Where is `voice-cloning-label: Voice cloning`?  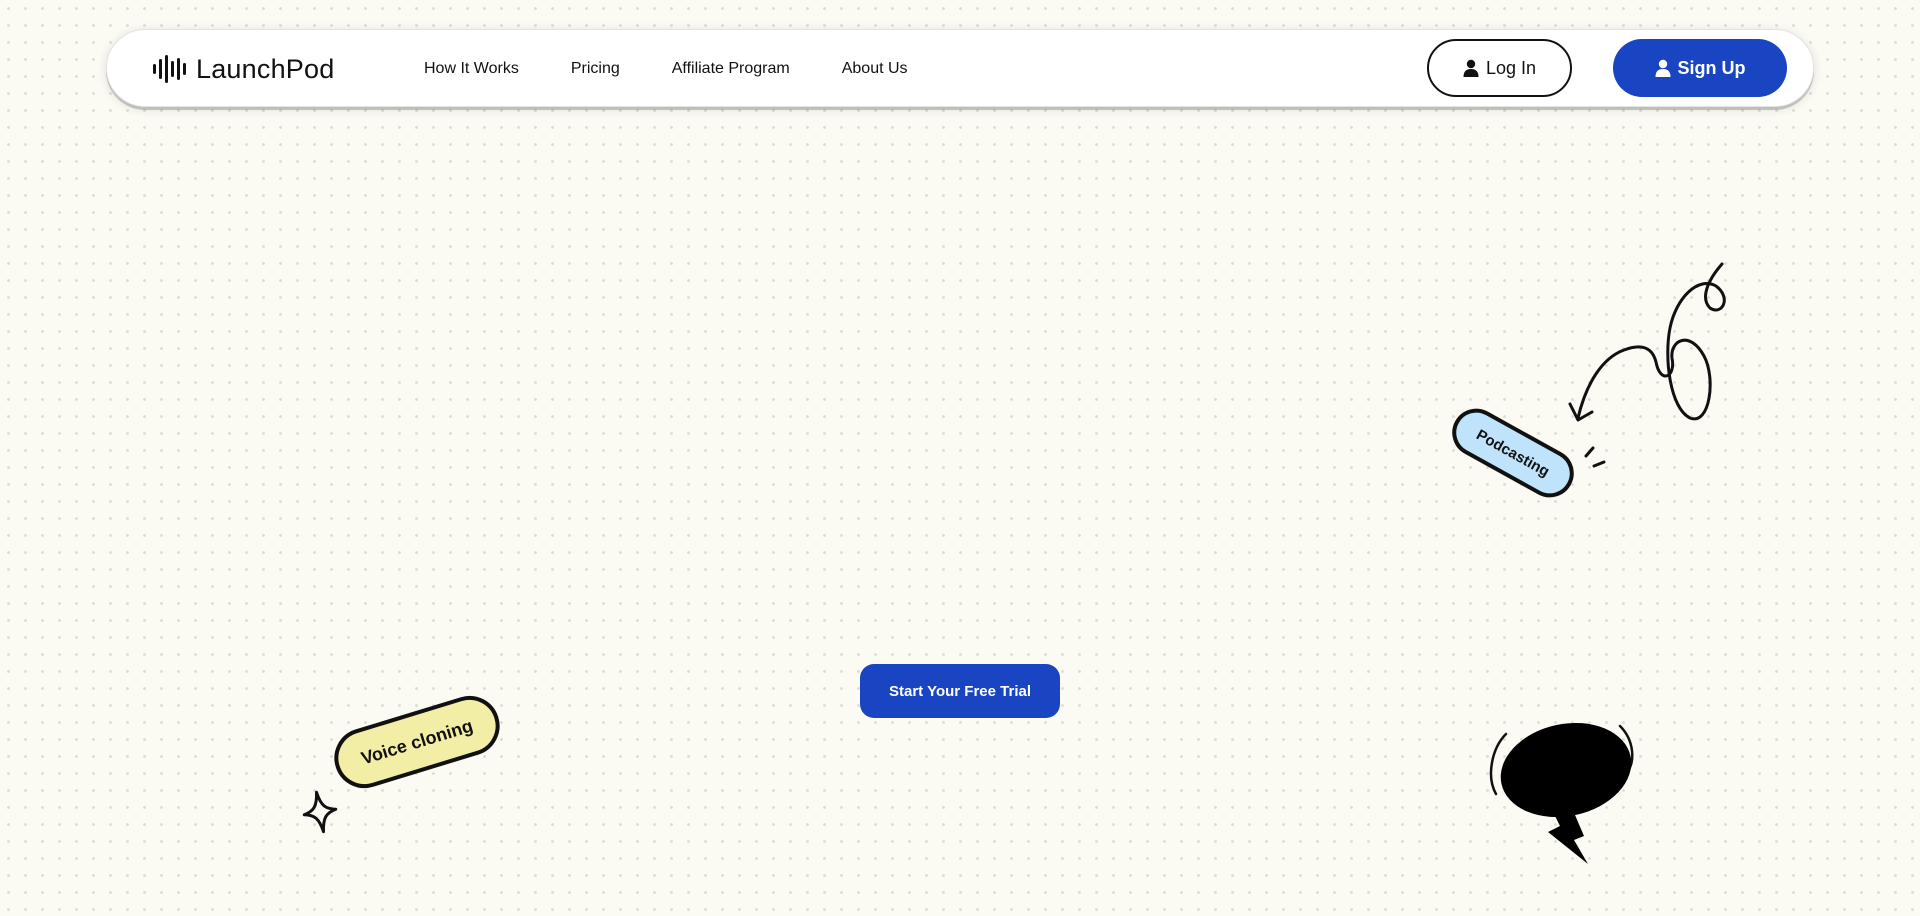
voice-cloning-label: Voice cloning is located at coordinates (417, 741).